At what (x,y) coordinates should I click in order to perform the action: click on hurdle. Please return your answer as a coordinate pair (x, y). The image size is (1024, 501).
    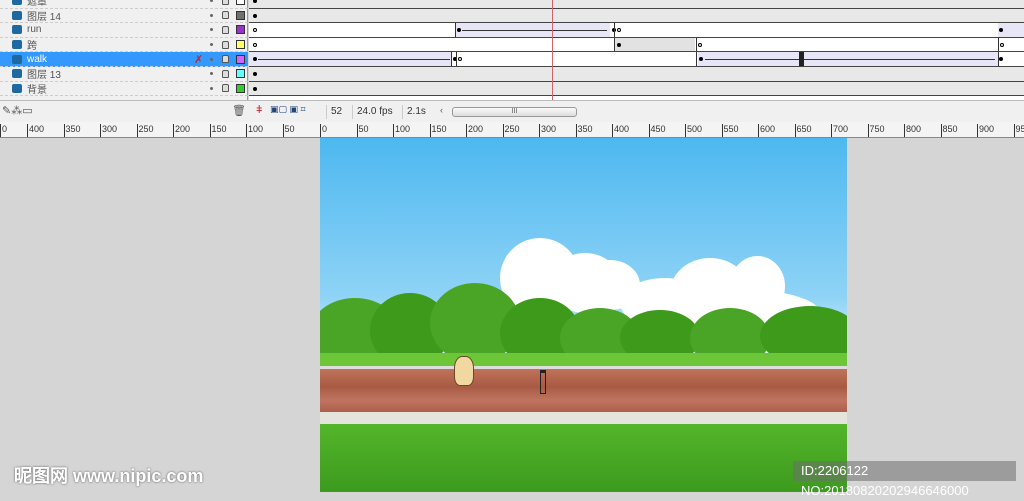
    Looking at the image, I should click on (543, 382).